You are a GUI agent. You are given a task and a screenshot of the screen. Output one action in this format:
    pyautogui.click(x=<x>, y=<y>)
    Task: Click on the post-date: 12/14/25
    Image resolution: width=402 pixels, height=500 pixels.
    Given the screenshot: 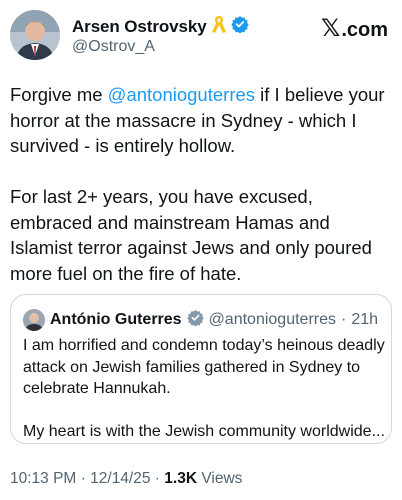 What is the action you would take?
    pyautogui.click(x=120, y=478)
    